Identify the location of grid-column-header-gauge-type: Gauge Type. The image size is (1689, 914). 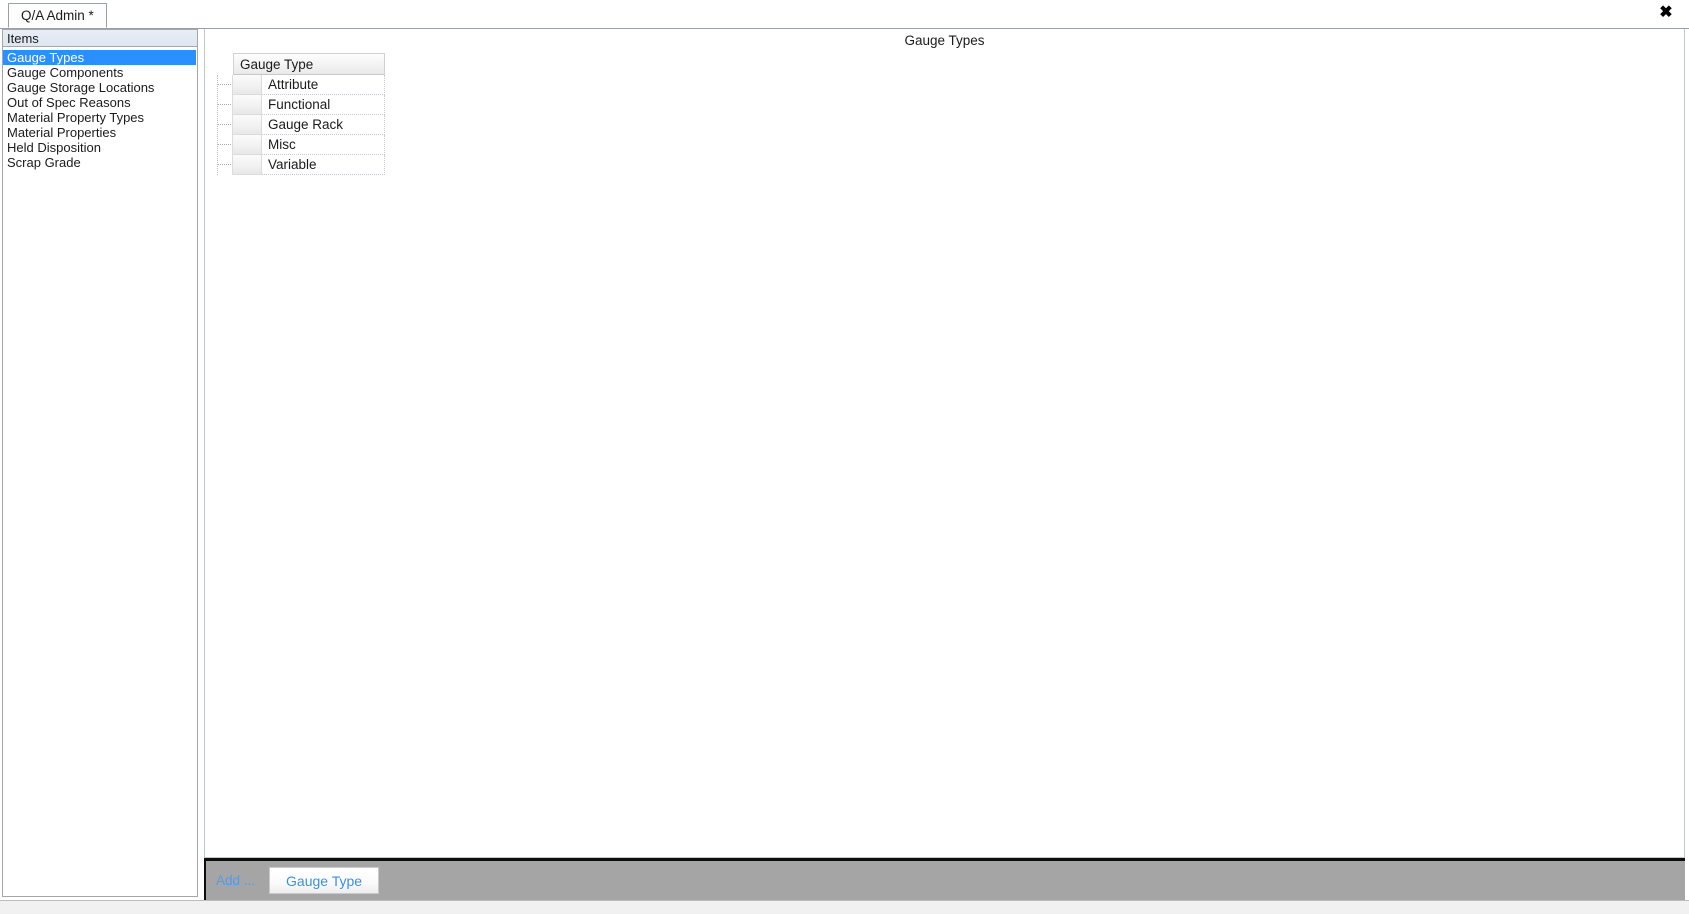
(309, 64).